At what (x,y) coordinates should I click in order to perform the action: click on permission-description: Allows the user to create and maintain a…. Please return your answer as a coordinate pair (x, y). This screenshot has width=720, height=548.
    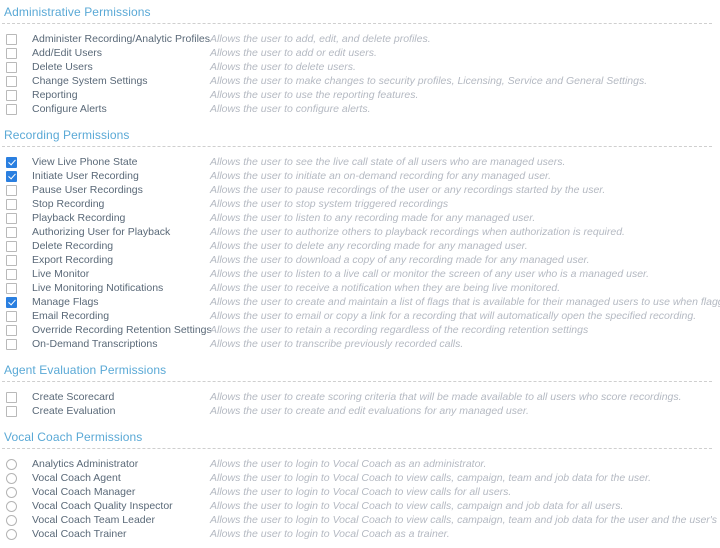
    Looking at the image, I should click on (465, 302).